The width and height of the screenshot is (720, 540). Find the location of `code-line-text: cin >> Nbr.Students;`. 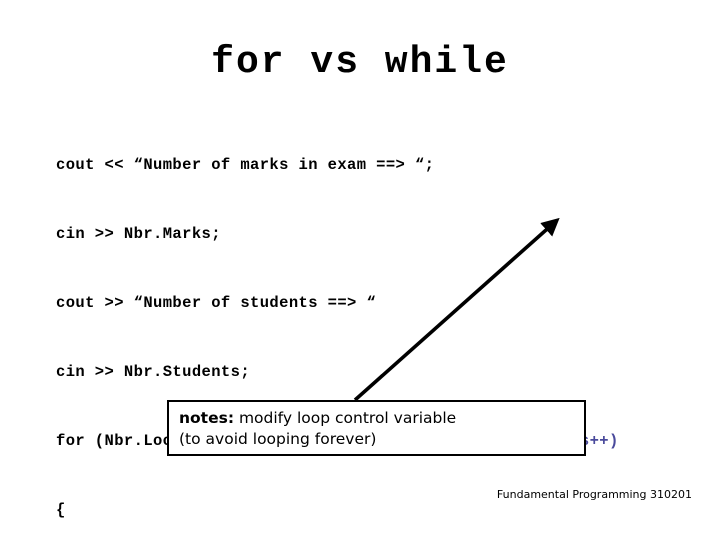

code-line-text: cin >> Nbr.Students; is located at coordinates (153, 372).